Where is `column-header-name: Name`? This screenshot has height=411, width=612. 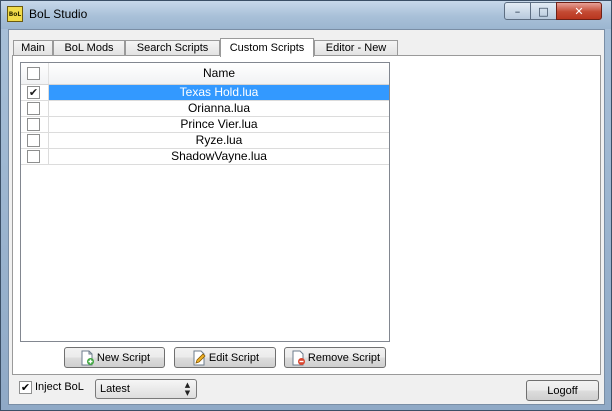 column-header-name: Name is located at coordinates (219, 73).